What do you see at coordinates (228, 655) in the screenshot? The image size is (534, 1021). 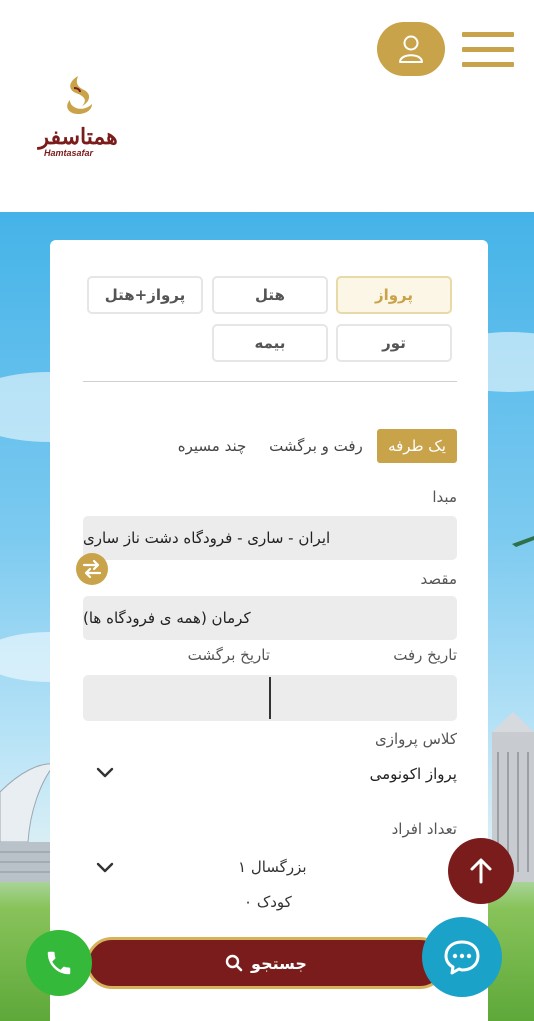 I see `return-date-label: تاریخ برگشت` at bounding box center [228, 655].